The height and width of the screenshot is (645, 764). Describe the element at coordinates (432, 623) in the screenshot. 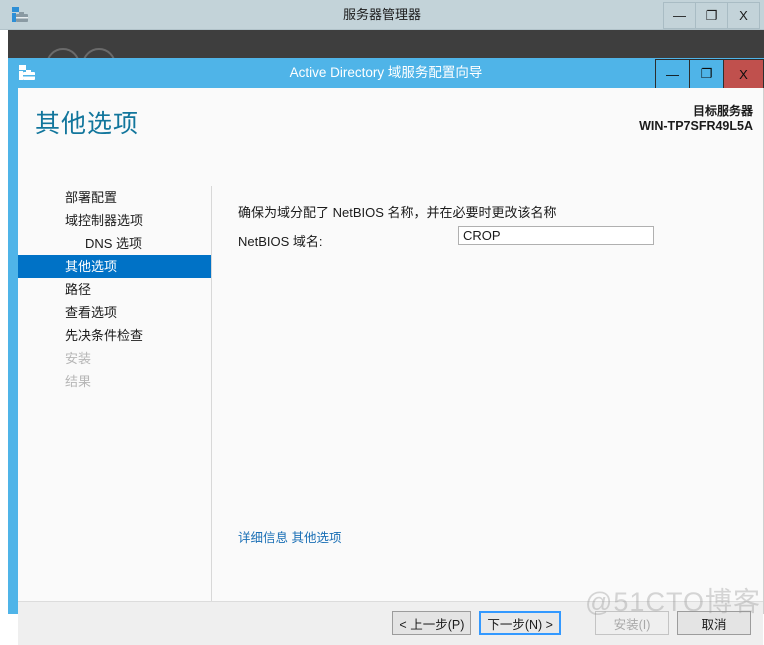

I see `previous-button: < 上一步(P)` at that location.